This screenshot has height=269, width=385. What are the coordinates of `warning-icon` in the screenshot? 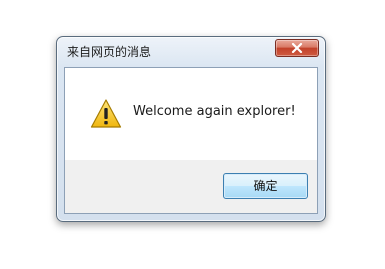 It's located at (106, 113).